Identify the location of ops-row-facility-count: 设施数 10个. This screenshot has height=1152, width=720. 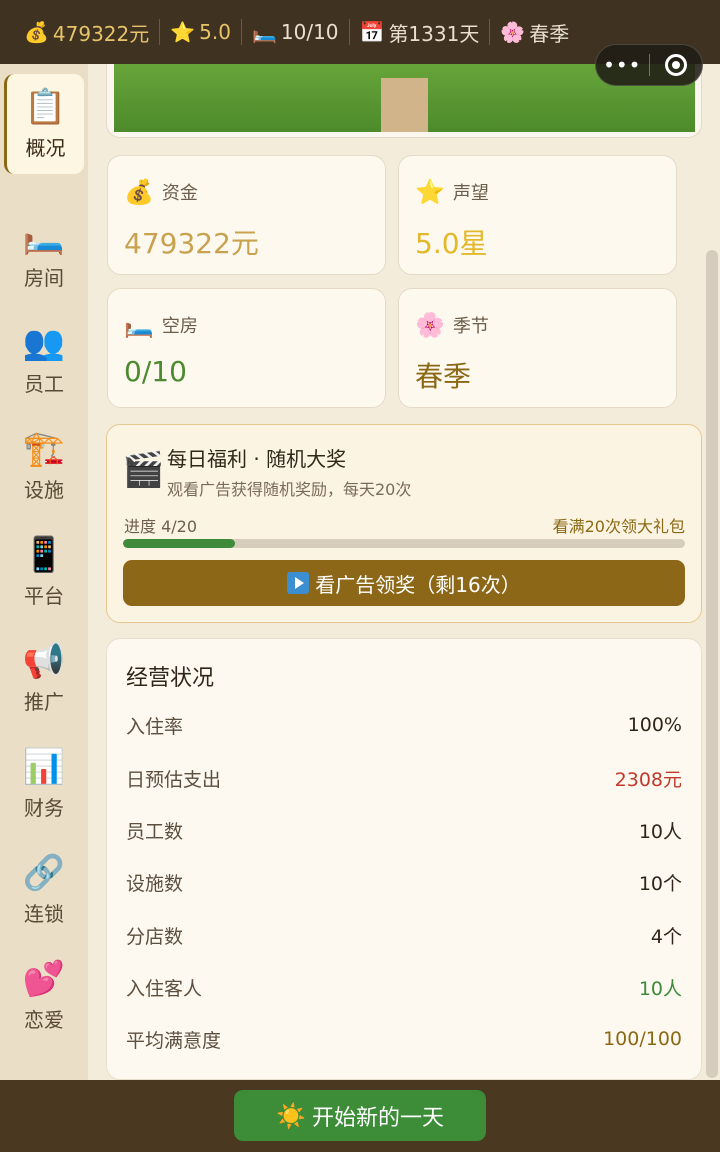
(404, 882).